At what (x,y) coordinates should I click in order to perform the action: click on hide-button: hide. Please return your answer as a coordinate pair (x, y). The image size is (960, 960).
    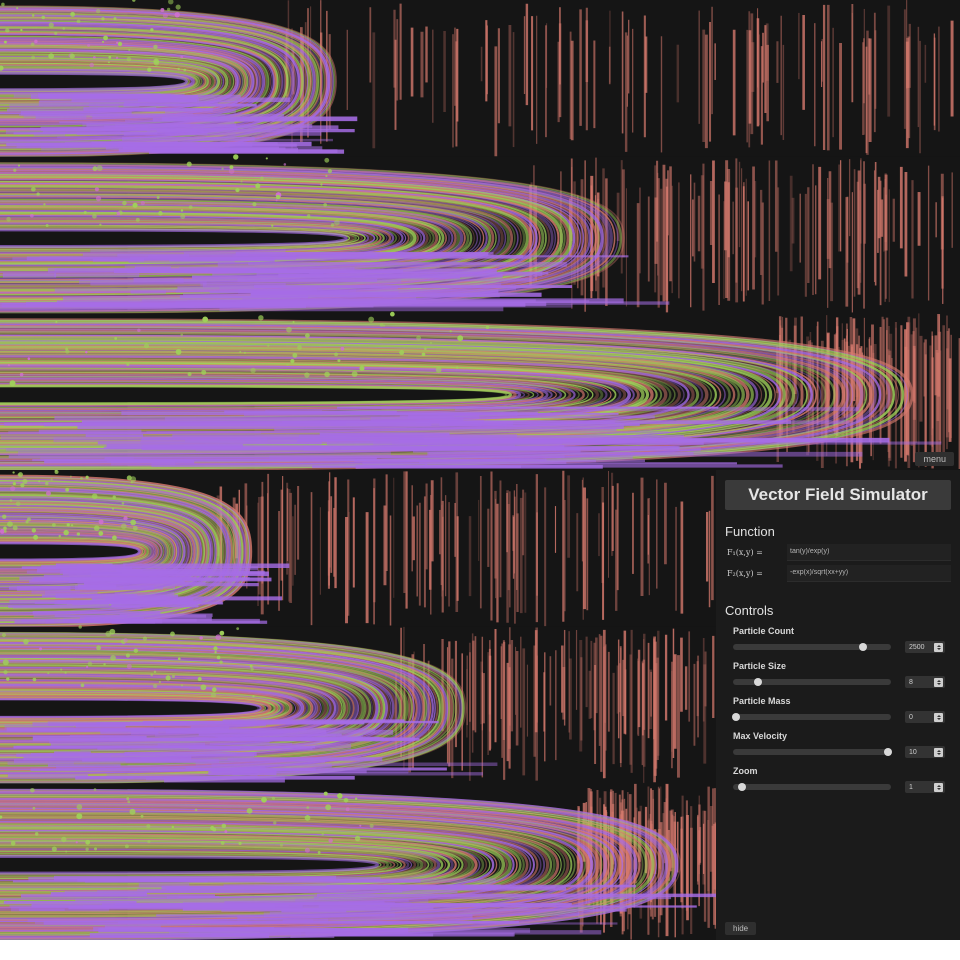
    Looking at the image, I should click on (741, 928).